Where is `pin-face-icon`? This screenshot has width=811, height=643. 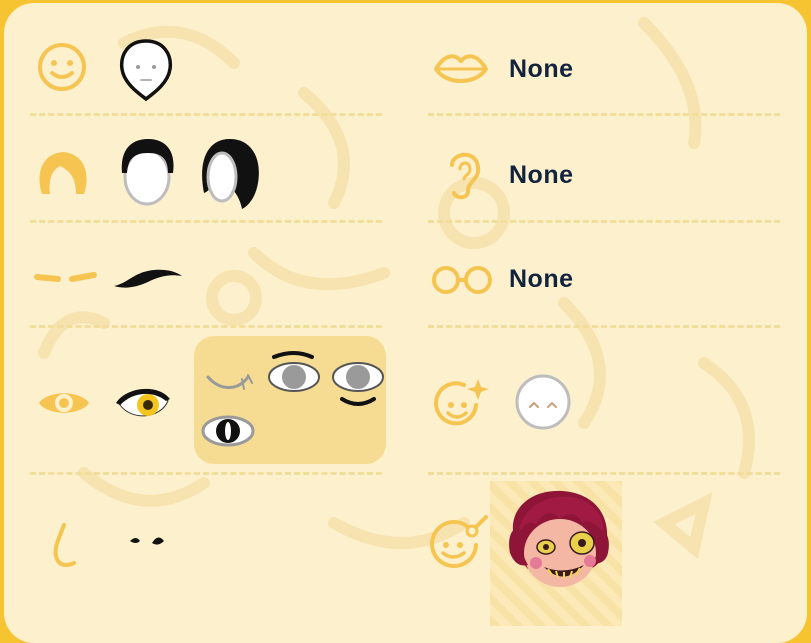 pin-face-icon is located at coordinates (460, 543).